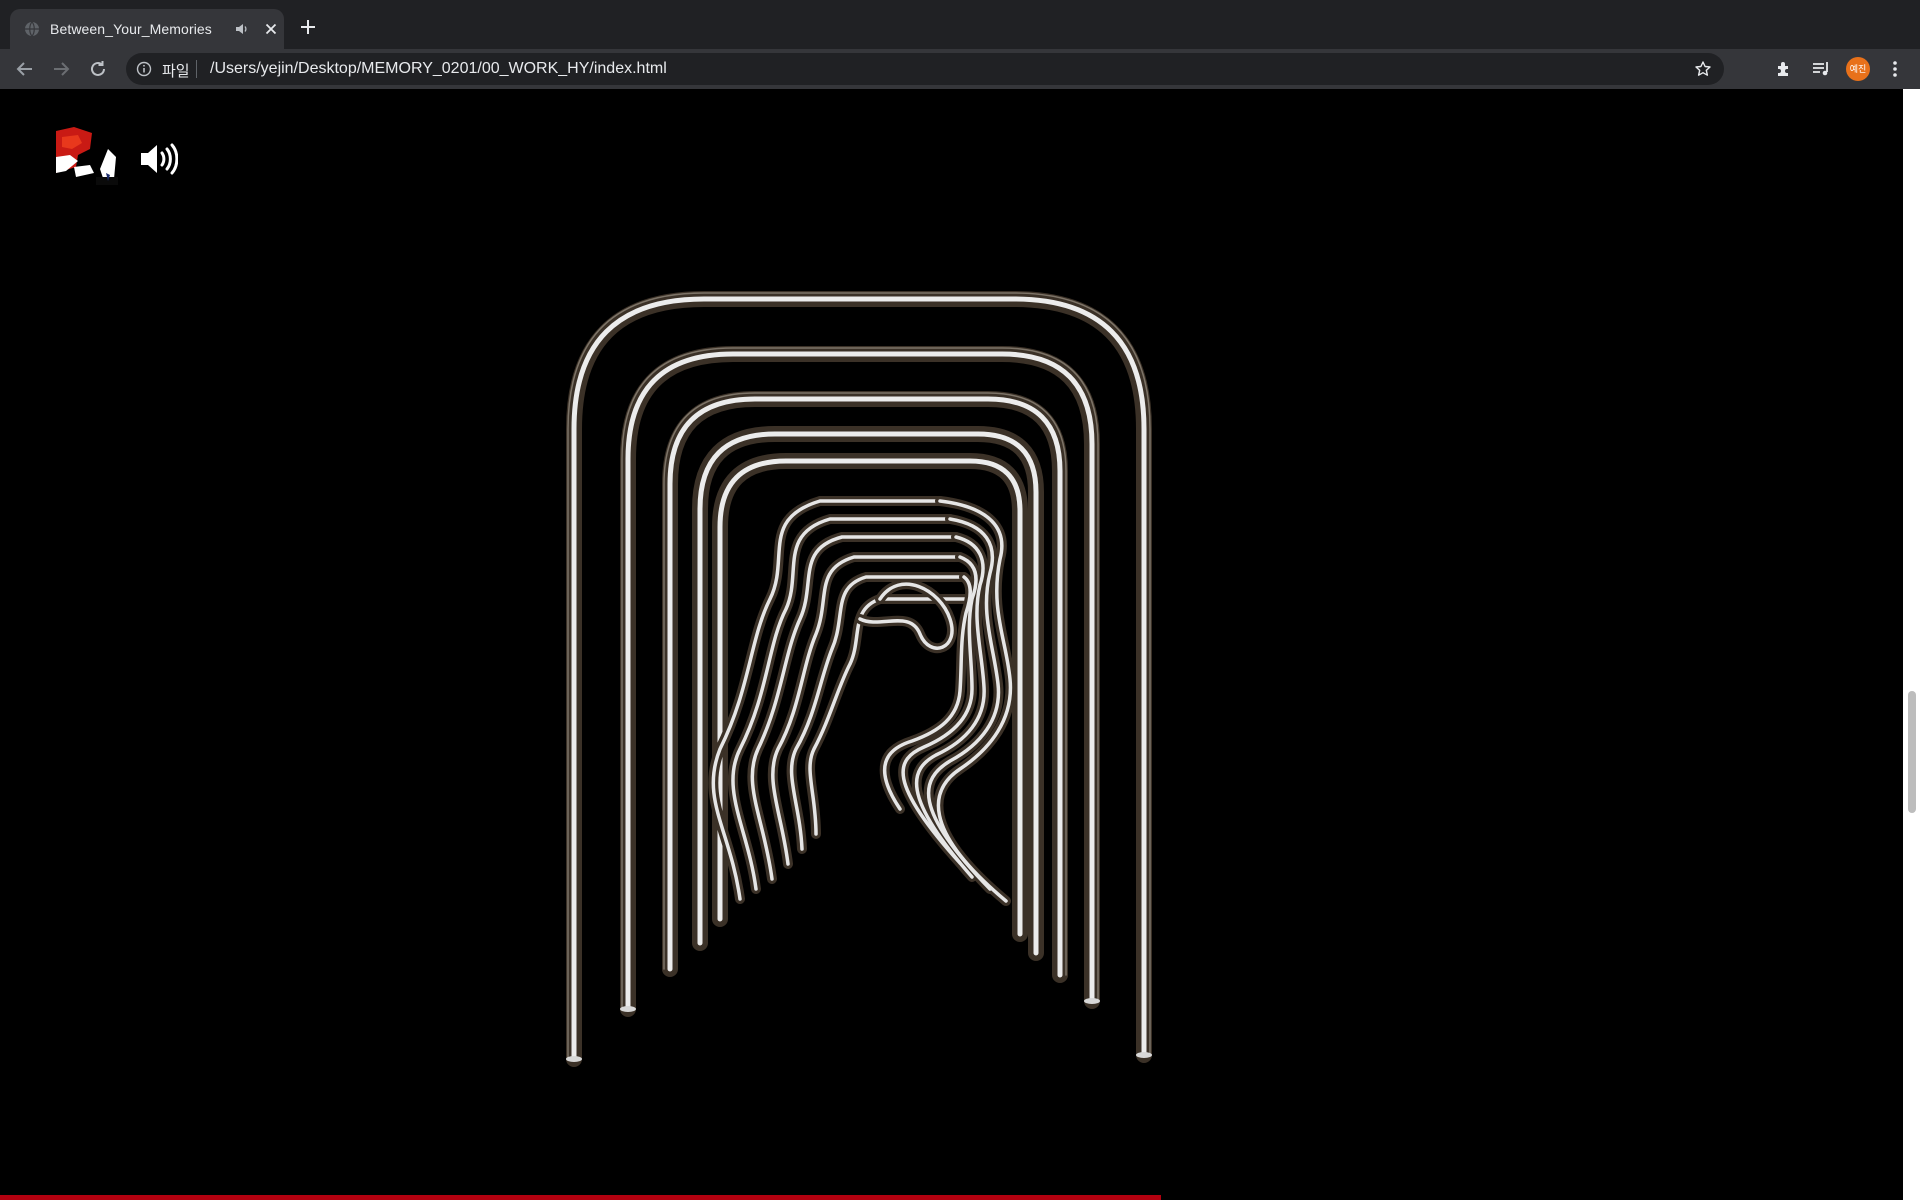 The image size is (1920, 1200). I want to click on forward-arrow-icon, so click(61, 69).